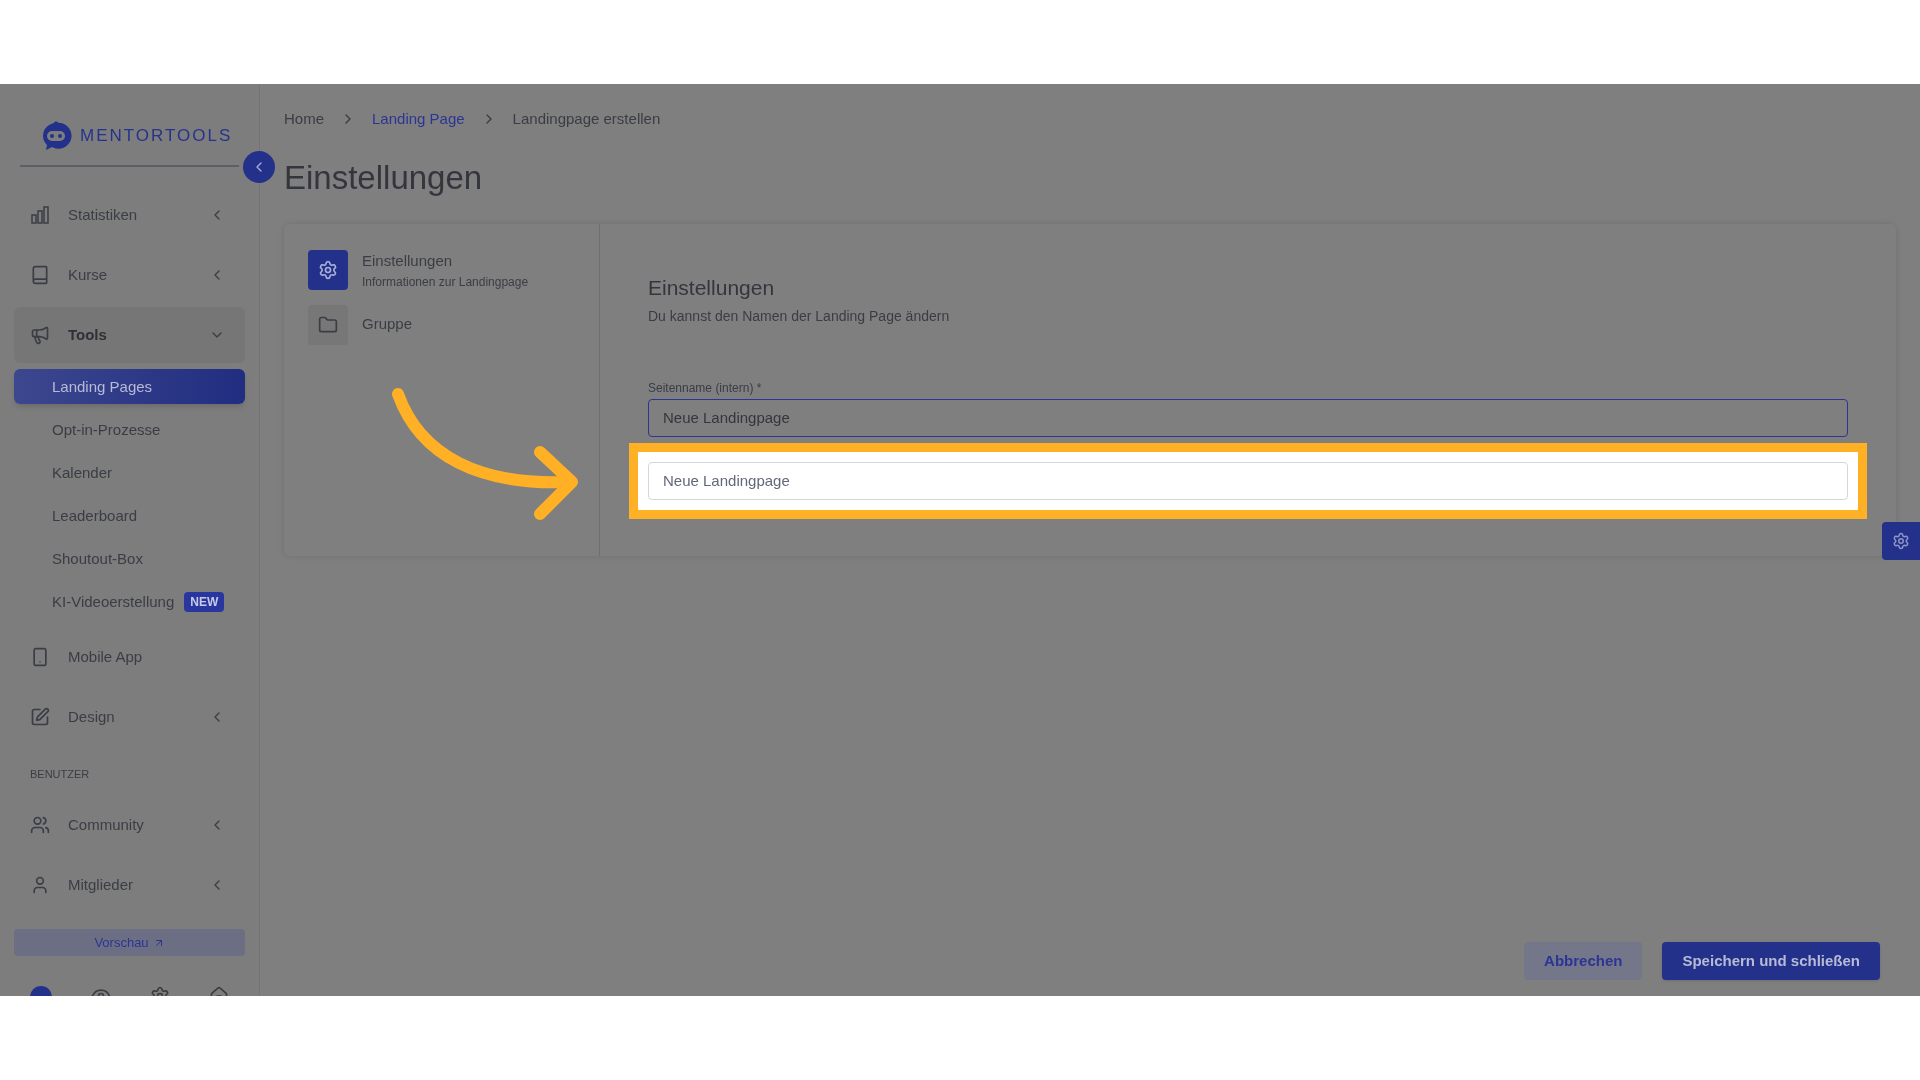 This screenshot has width=1920, height=1080. Describe the element at coordinates (129, 335) in the screenshot. I see `sidebar-item: Tools` at that location.